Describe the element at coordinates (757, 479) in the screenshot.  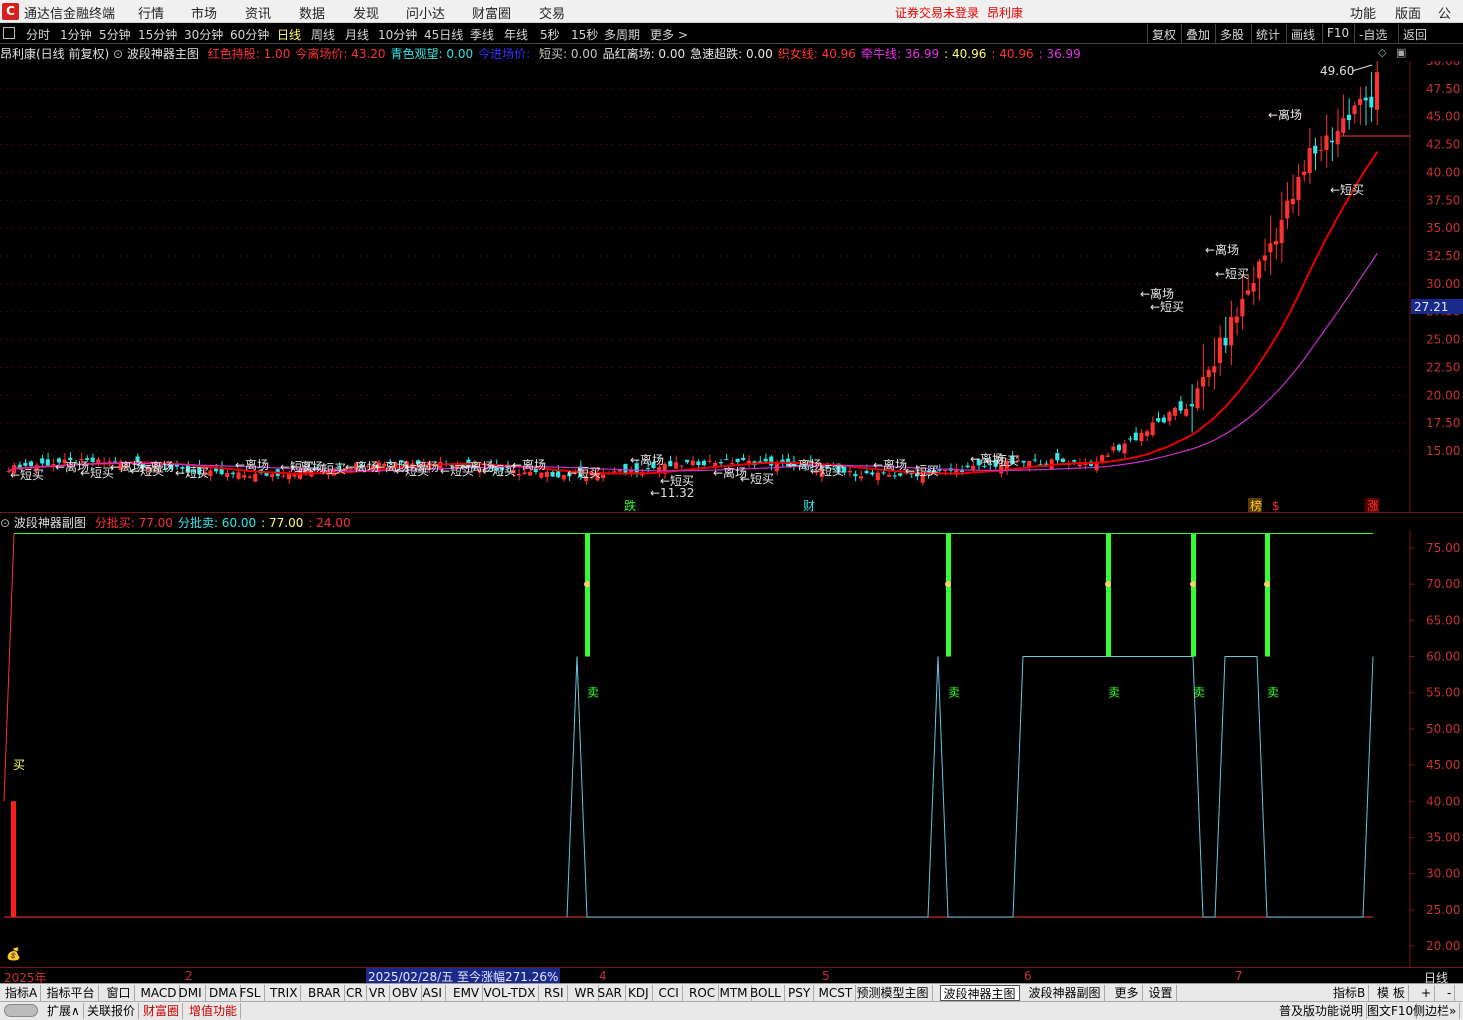
I see `short-buy-signal-label: ←短买` at that location.